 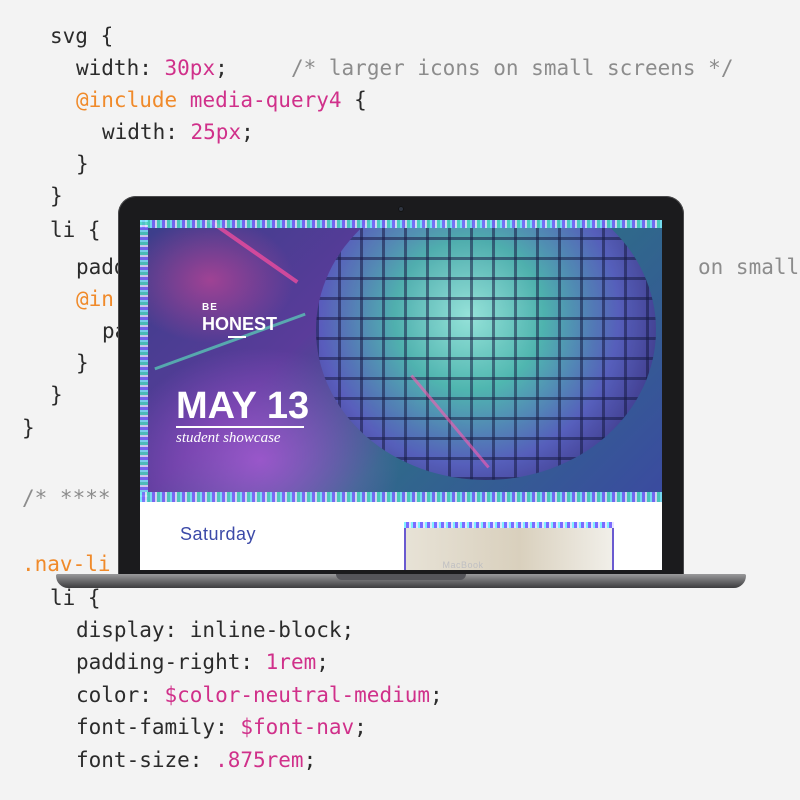 I want to click on code-line: svg {, so click(x=81, y=36).